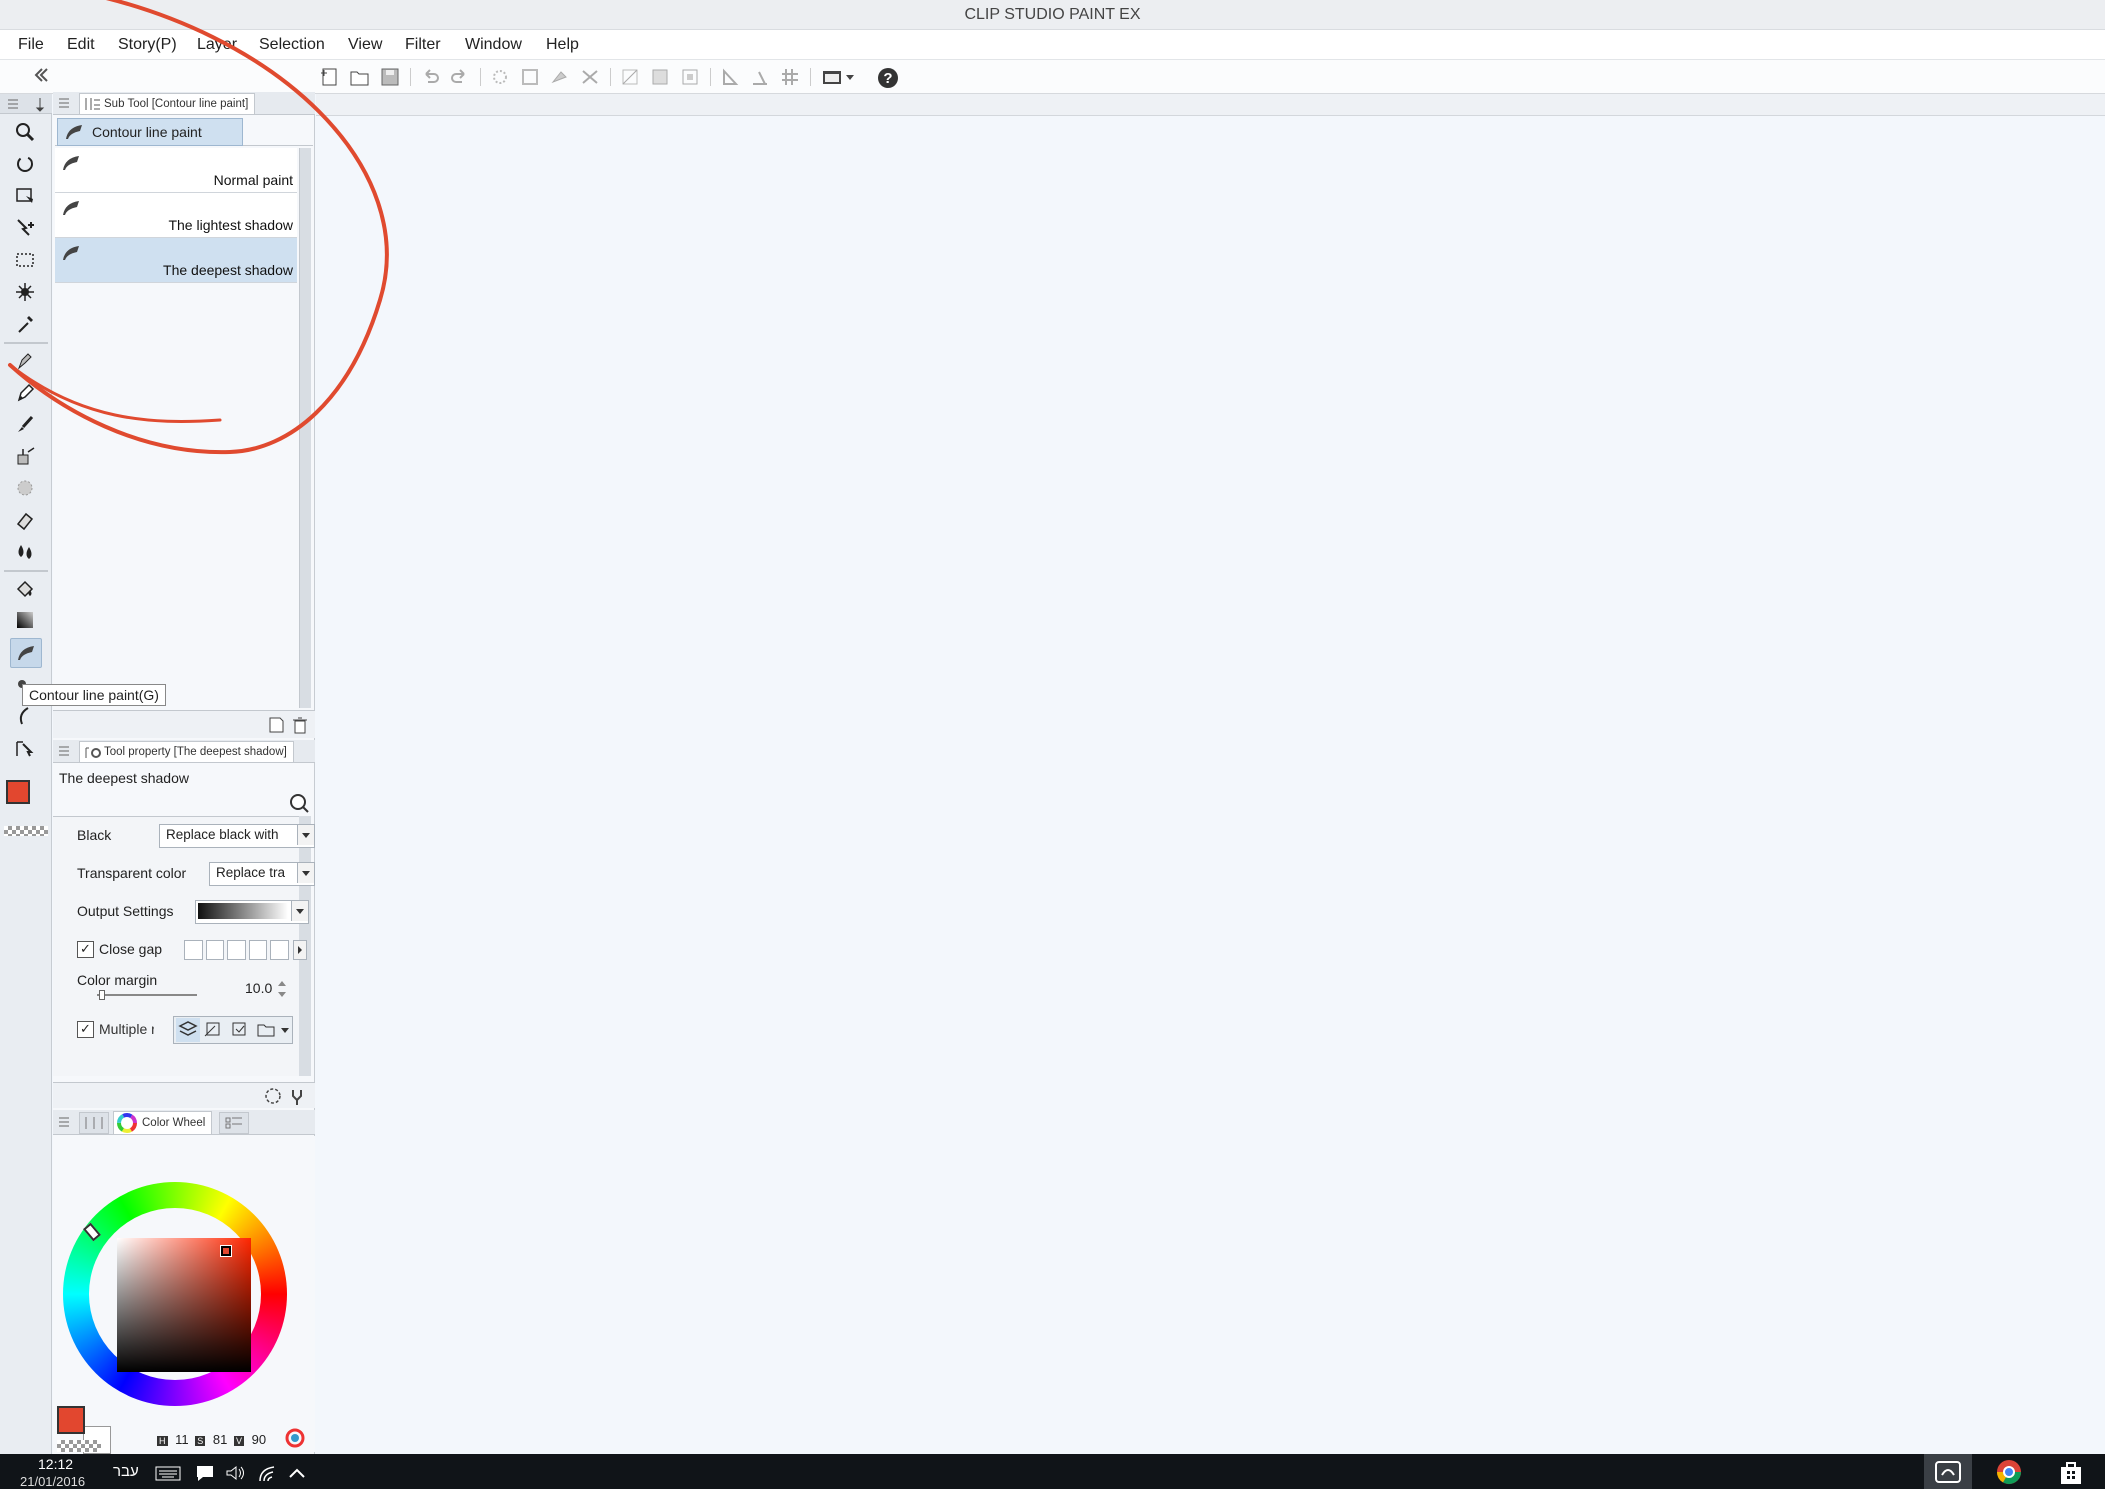  I want to click on black-dropdown: Replace black with, so click(237, 836).